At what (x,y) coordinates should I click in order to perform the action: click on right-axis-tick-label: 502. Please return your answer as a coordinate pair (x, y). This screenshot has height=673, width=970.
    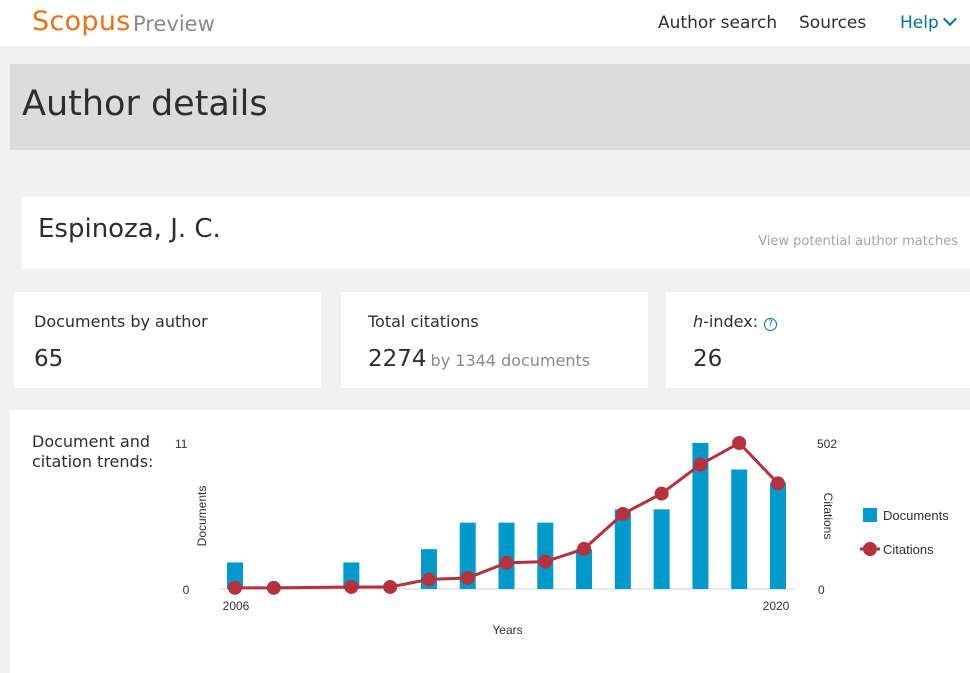
    Looking at the image, I should click on (827, 444).